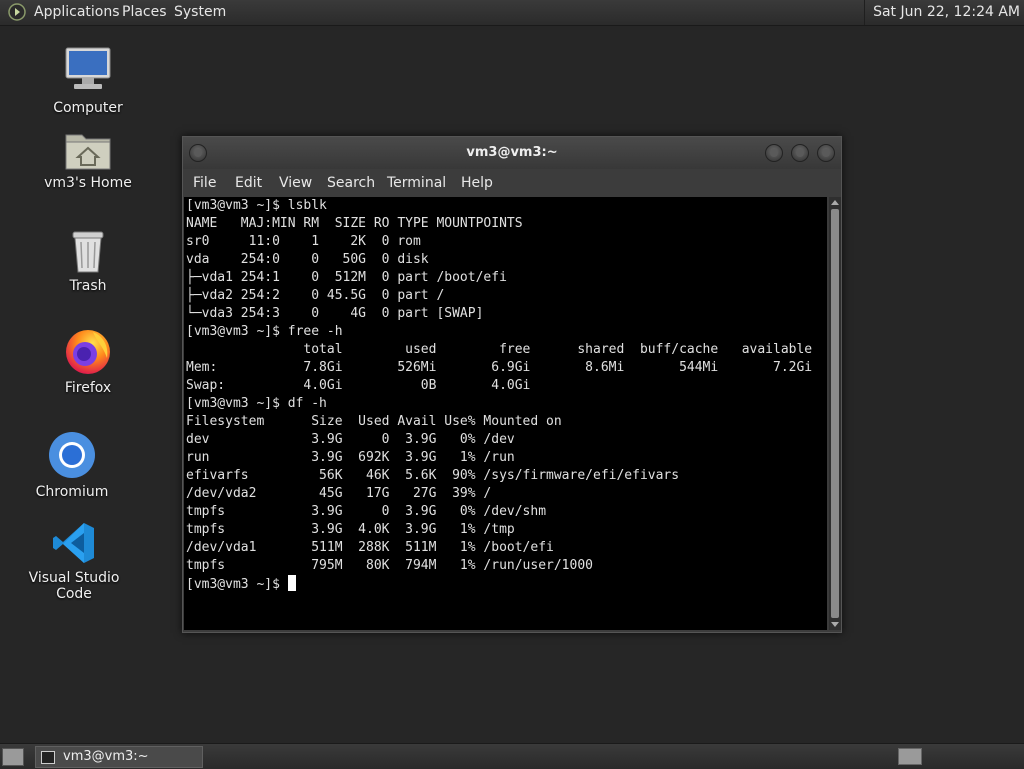  Describe the element at coordinates (264, 331) in the screenshot. I see `terminal-line: [vm3@vm3 ~]$ free -h` at that location.